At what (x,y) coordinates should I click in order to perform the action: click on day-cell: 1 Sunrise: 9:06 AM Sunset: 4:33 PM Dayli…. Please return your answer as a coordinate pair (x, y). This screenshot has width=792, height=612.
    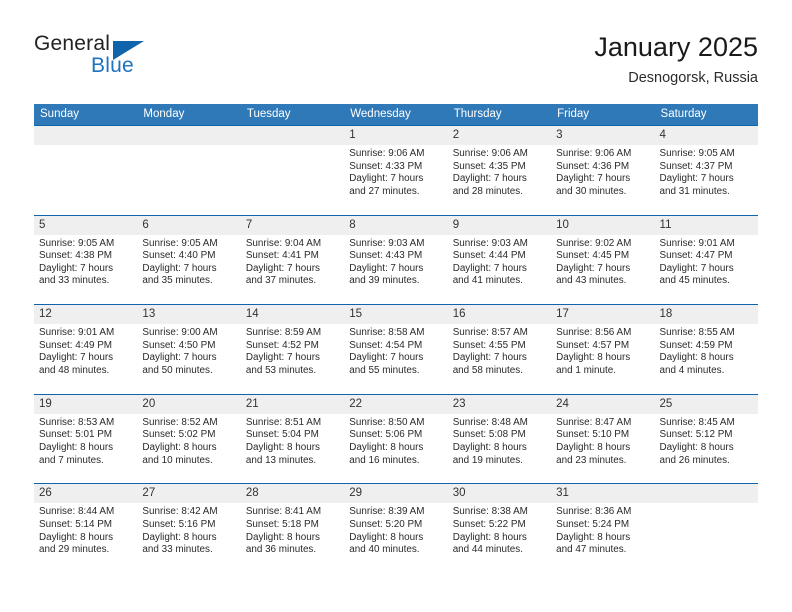
    Looking at the image, I should click on (396, 170).